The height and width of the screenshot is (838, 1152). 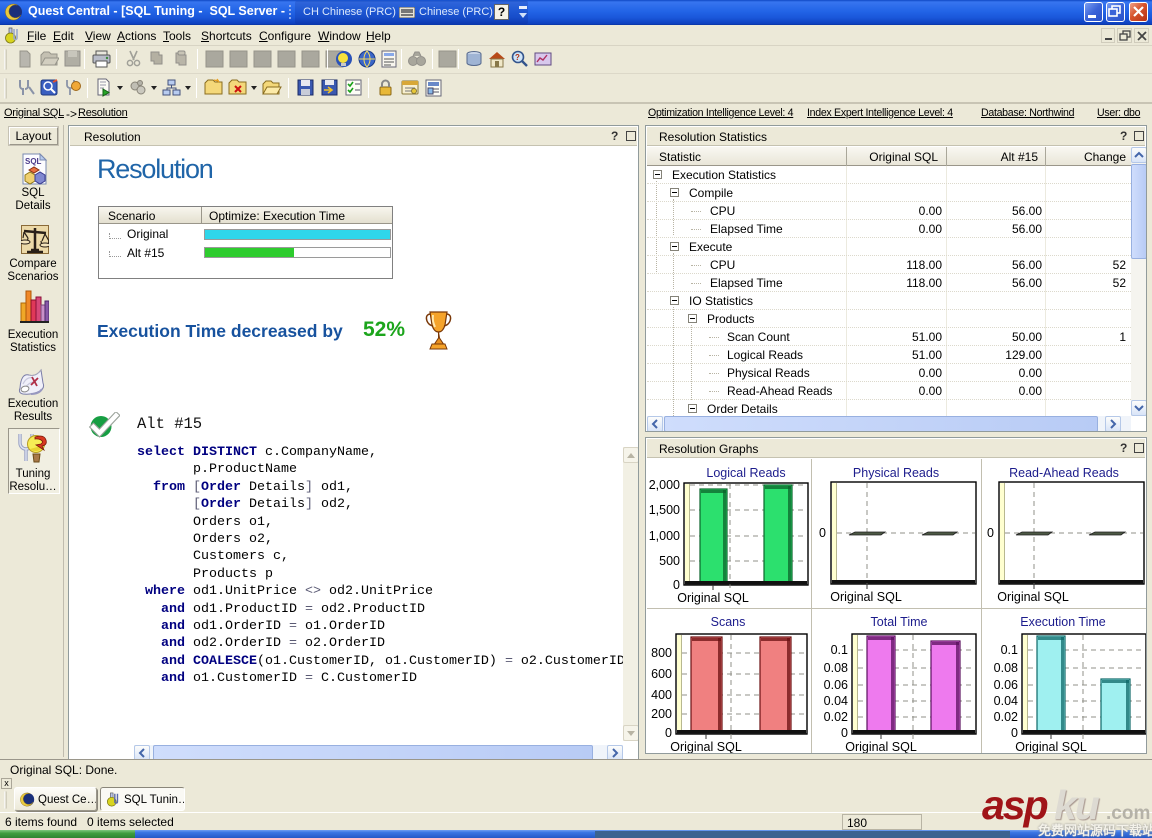 I want to click on svg-text: Total Time, so click(x=899, y=622).